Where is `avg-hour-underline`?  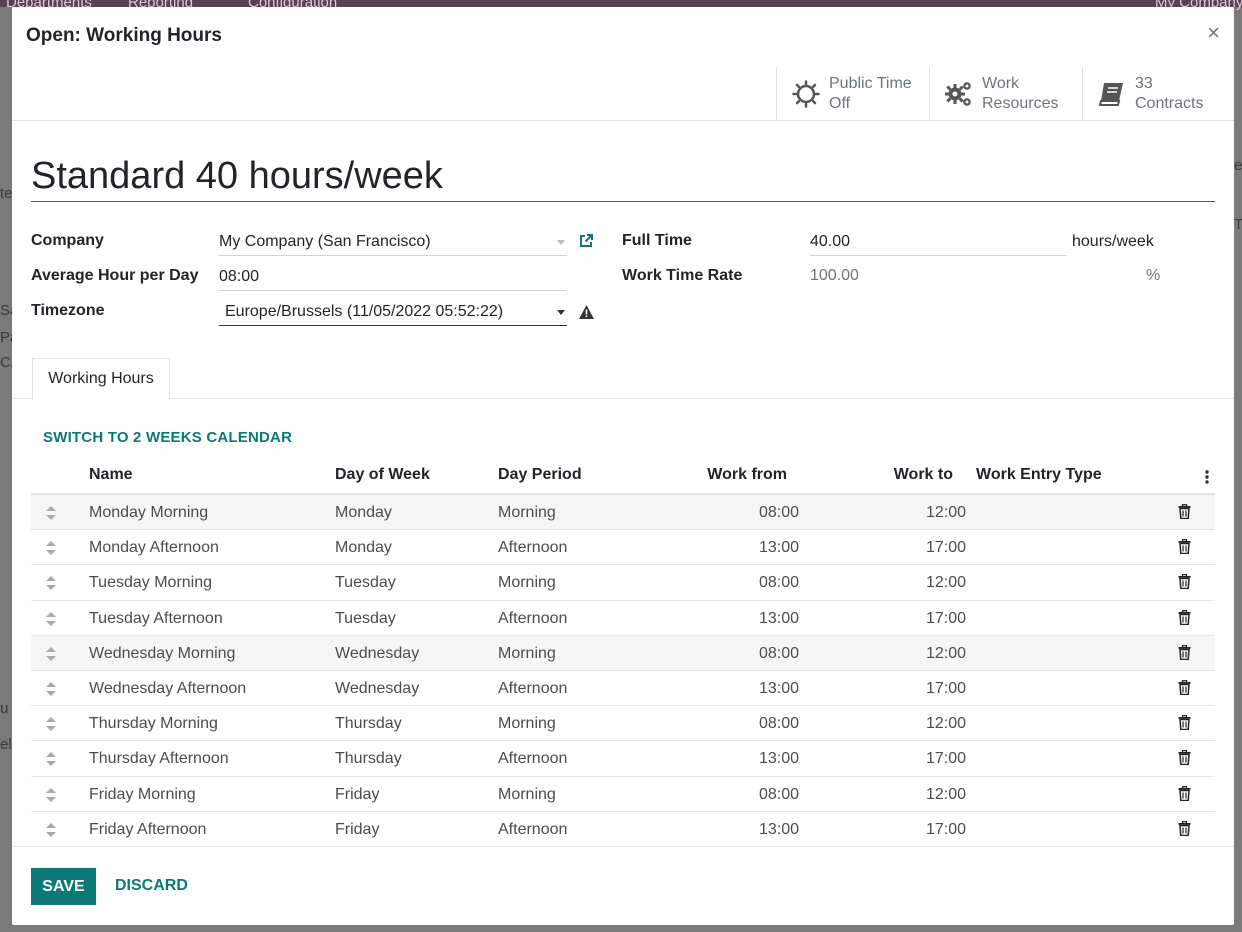 avg-hour-underline is located at coordinates (393, 290).